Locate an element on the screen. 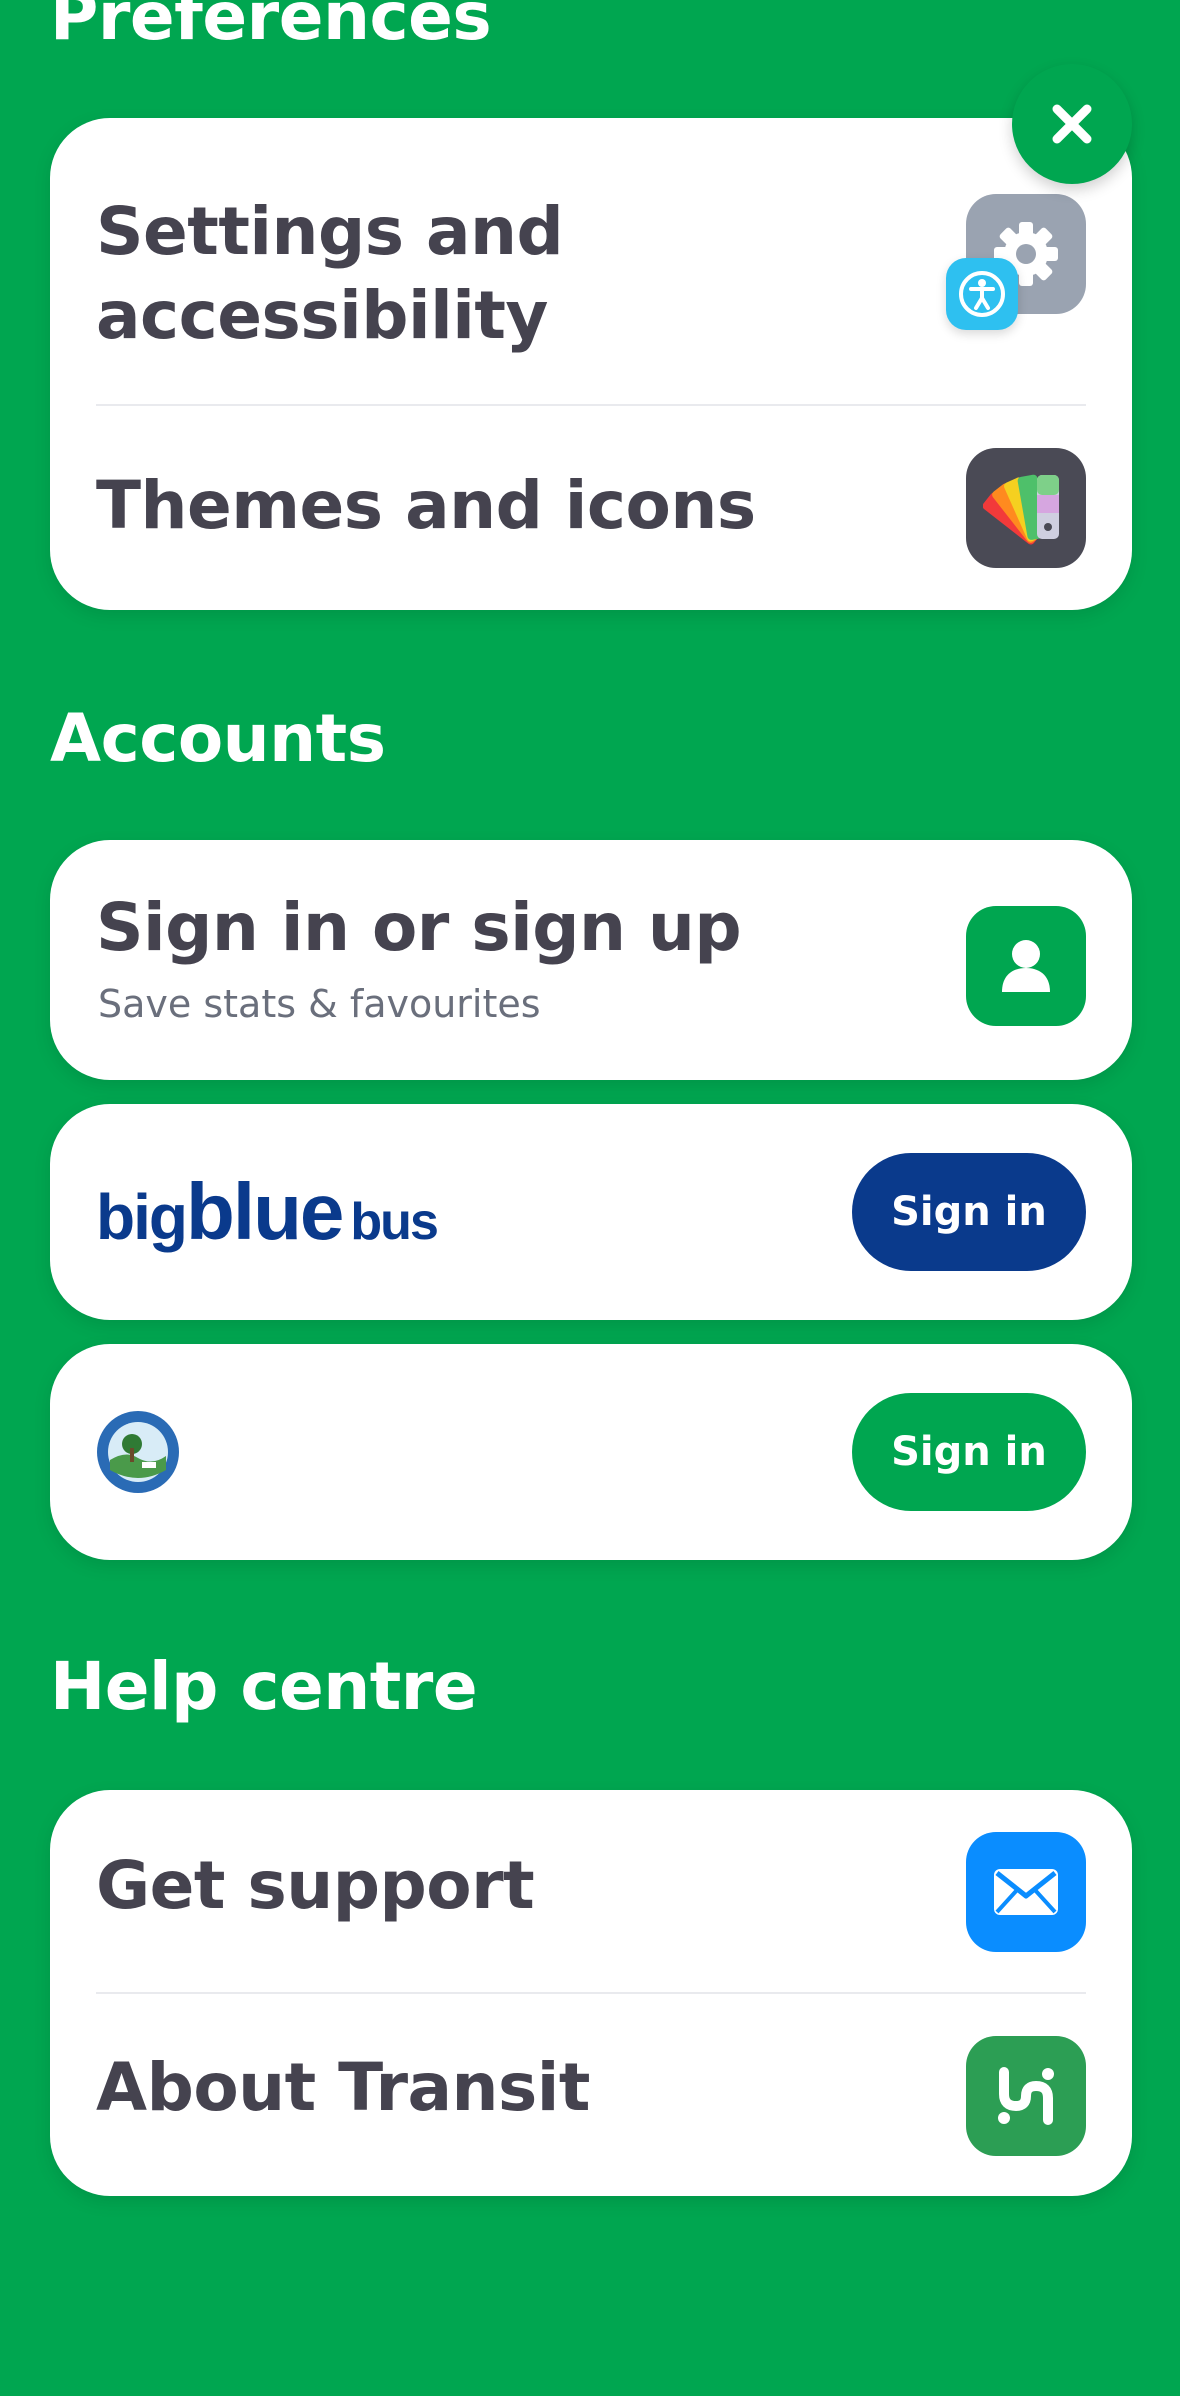 Image resolution: width=1180 pixels, height=2396 pixels. themes-icons-row: Themes and icons is located at coordinates (591, 508).